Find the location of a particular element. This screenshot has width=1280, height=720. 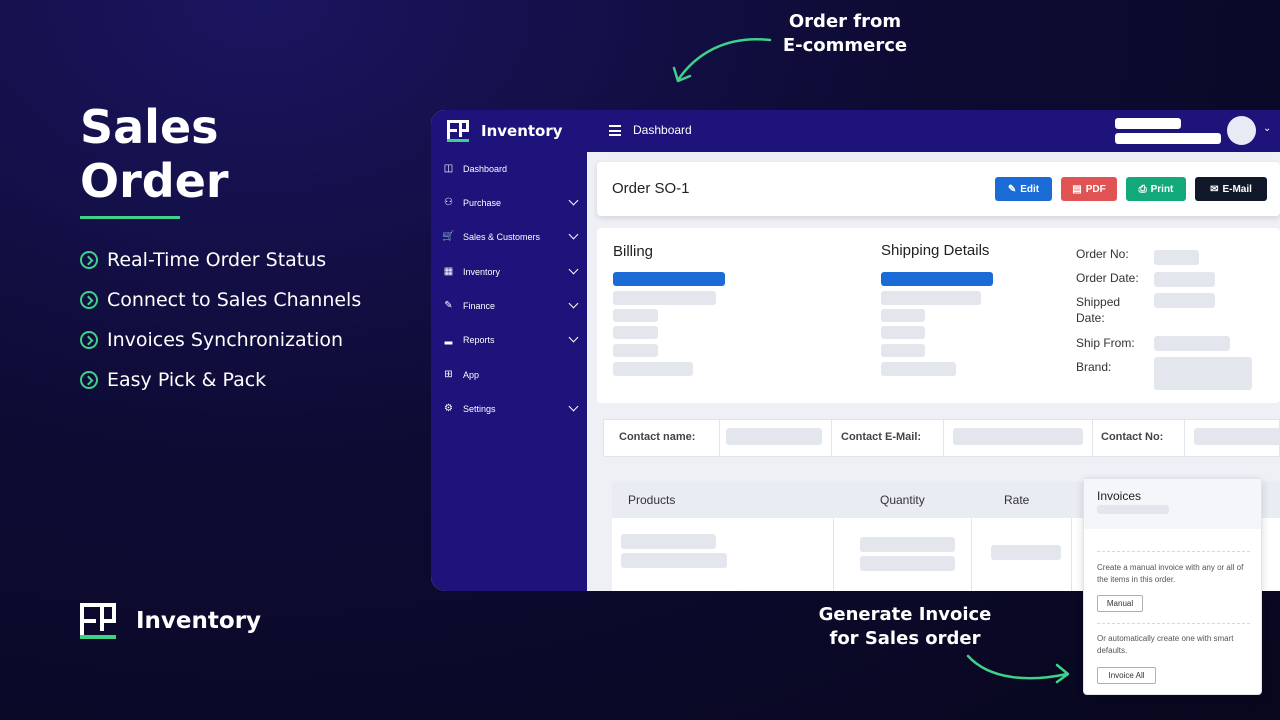

printer-icon: ⎙ is located at coordinates (1142, 189).